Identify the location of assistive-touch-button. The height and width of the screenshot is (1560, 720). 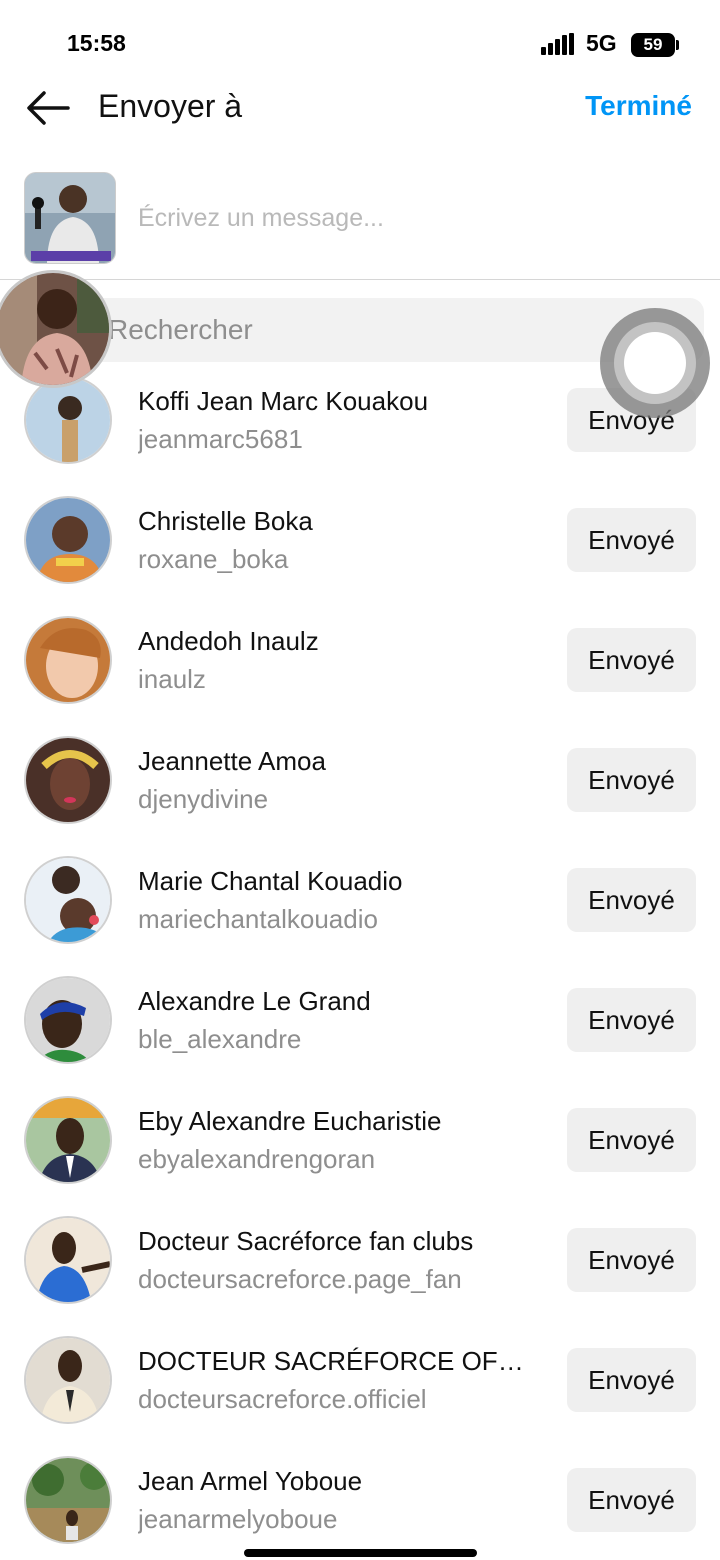
(655, 363).